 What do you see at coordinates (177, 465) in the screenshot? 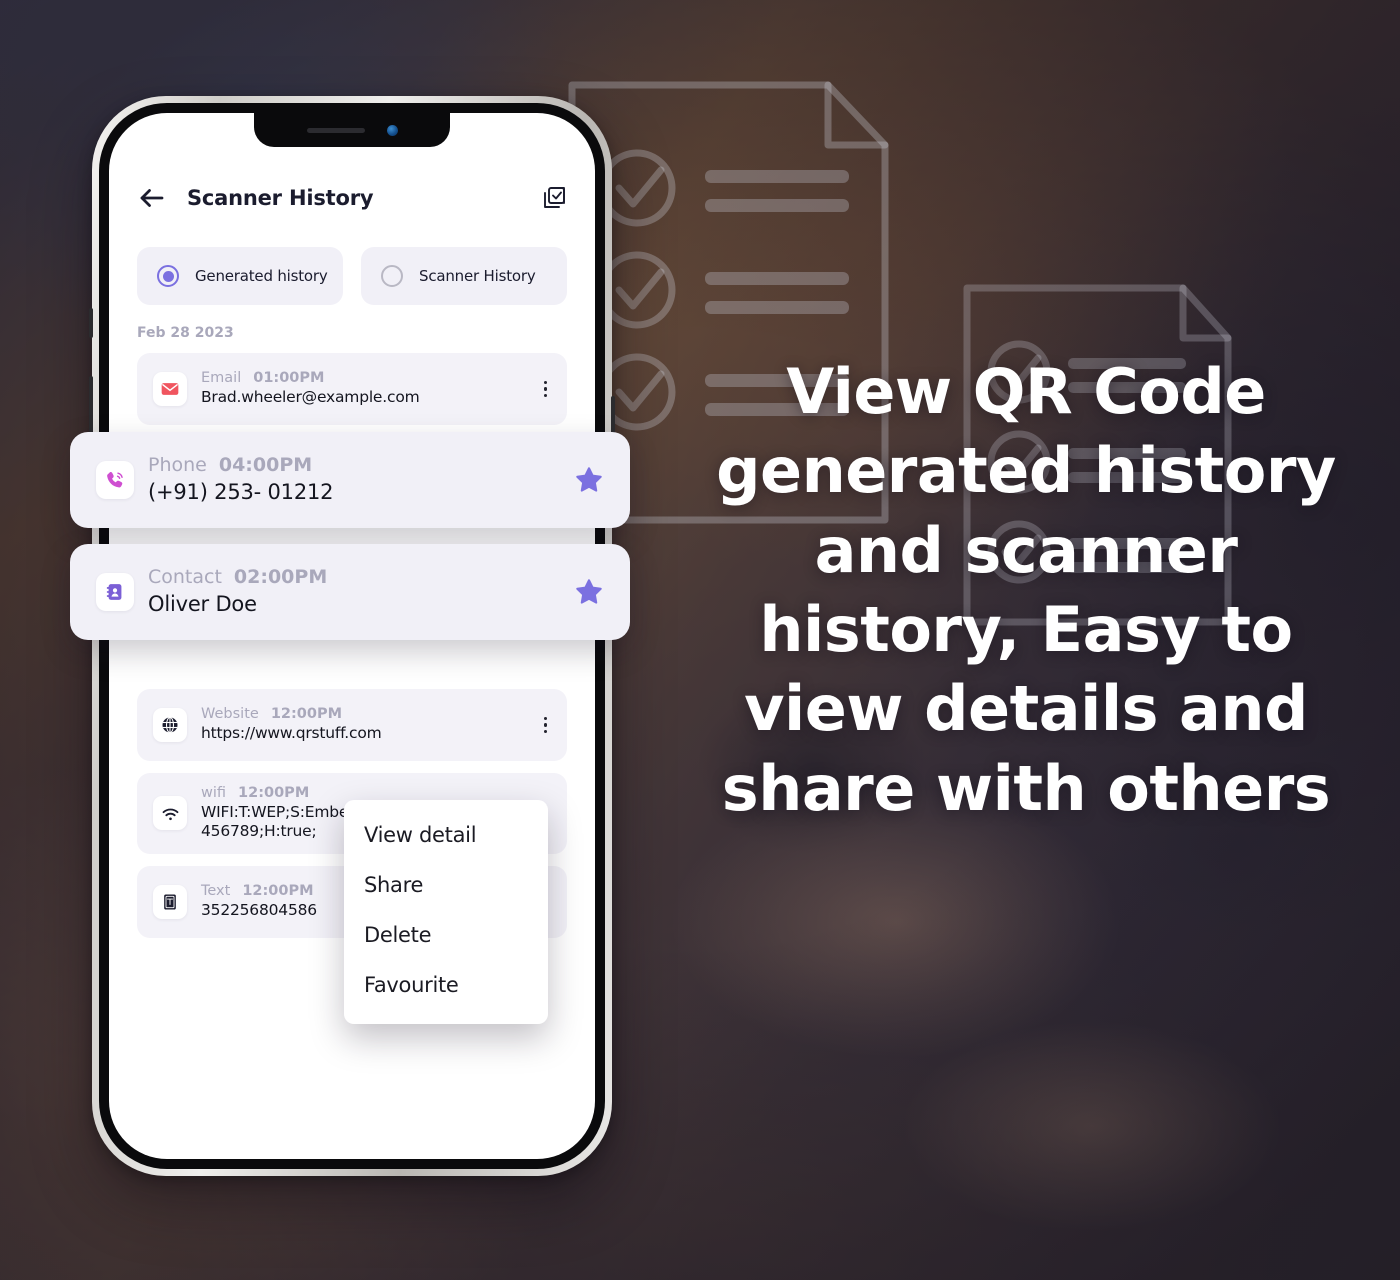
I see `row-type: Phone` at bounding box center [177, 465].